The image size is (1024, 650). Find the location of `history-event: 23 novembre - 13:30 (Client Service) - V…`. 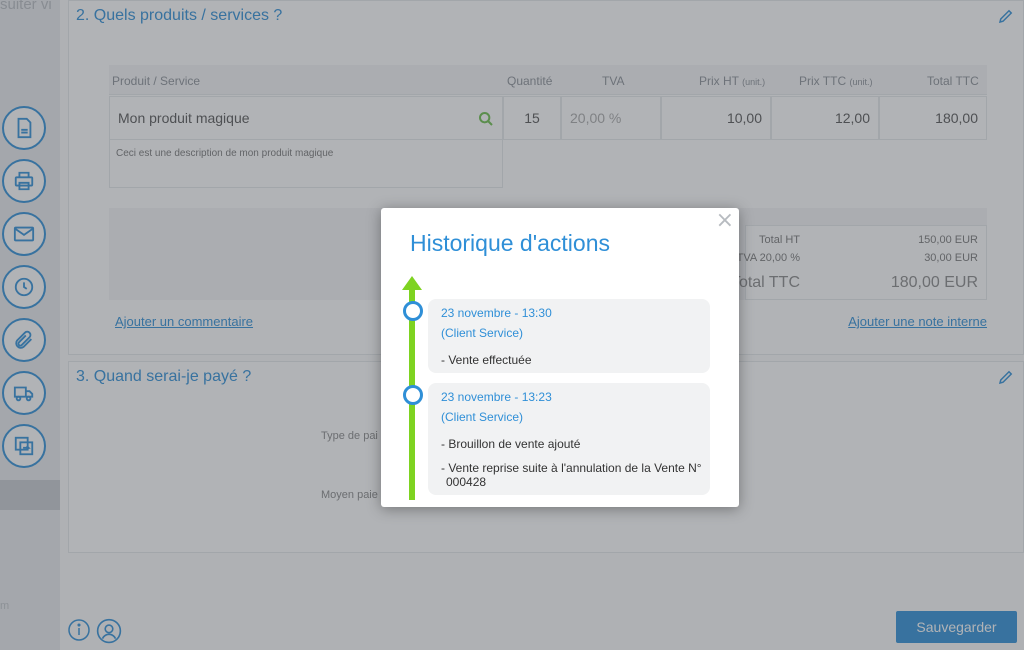

history-event: 23 novembre - 13:30 (Client Service) - V… is located at coordinates (569, 336).